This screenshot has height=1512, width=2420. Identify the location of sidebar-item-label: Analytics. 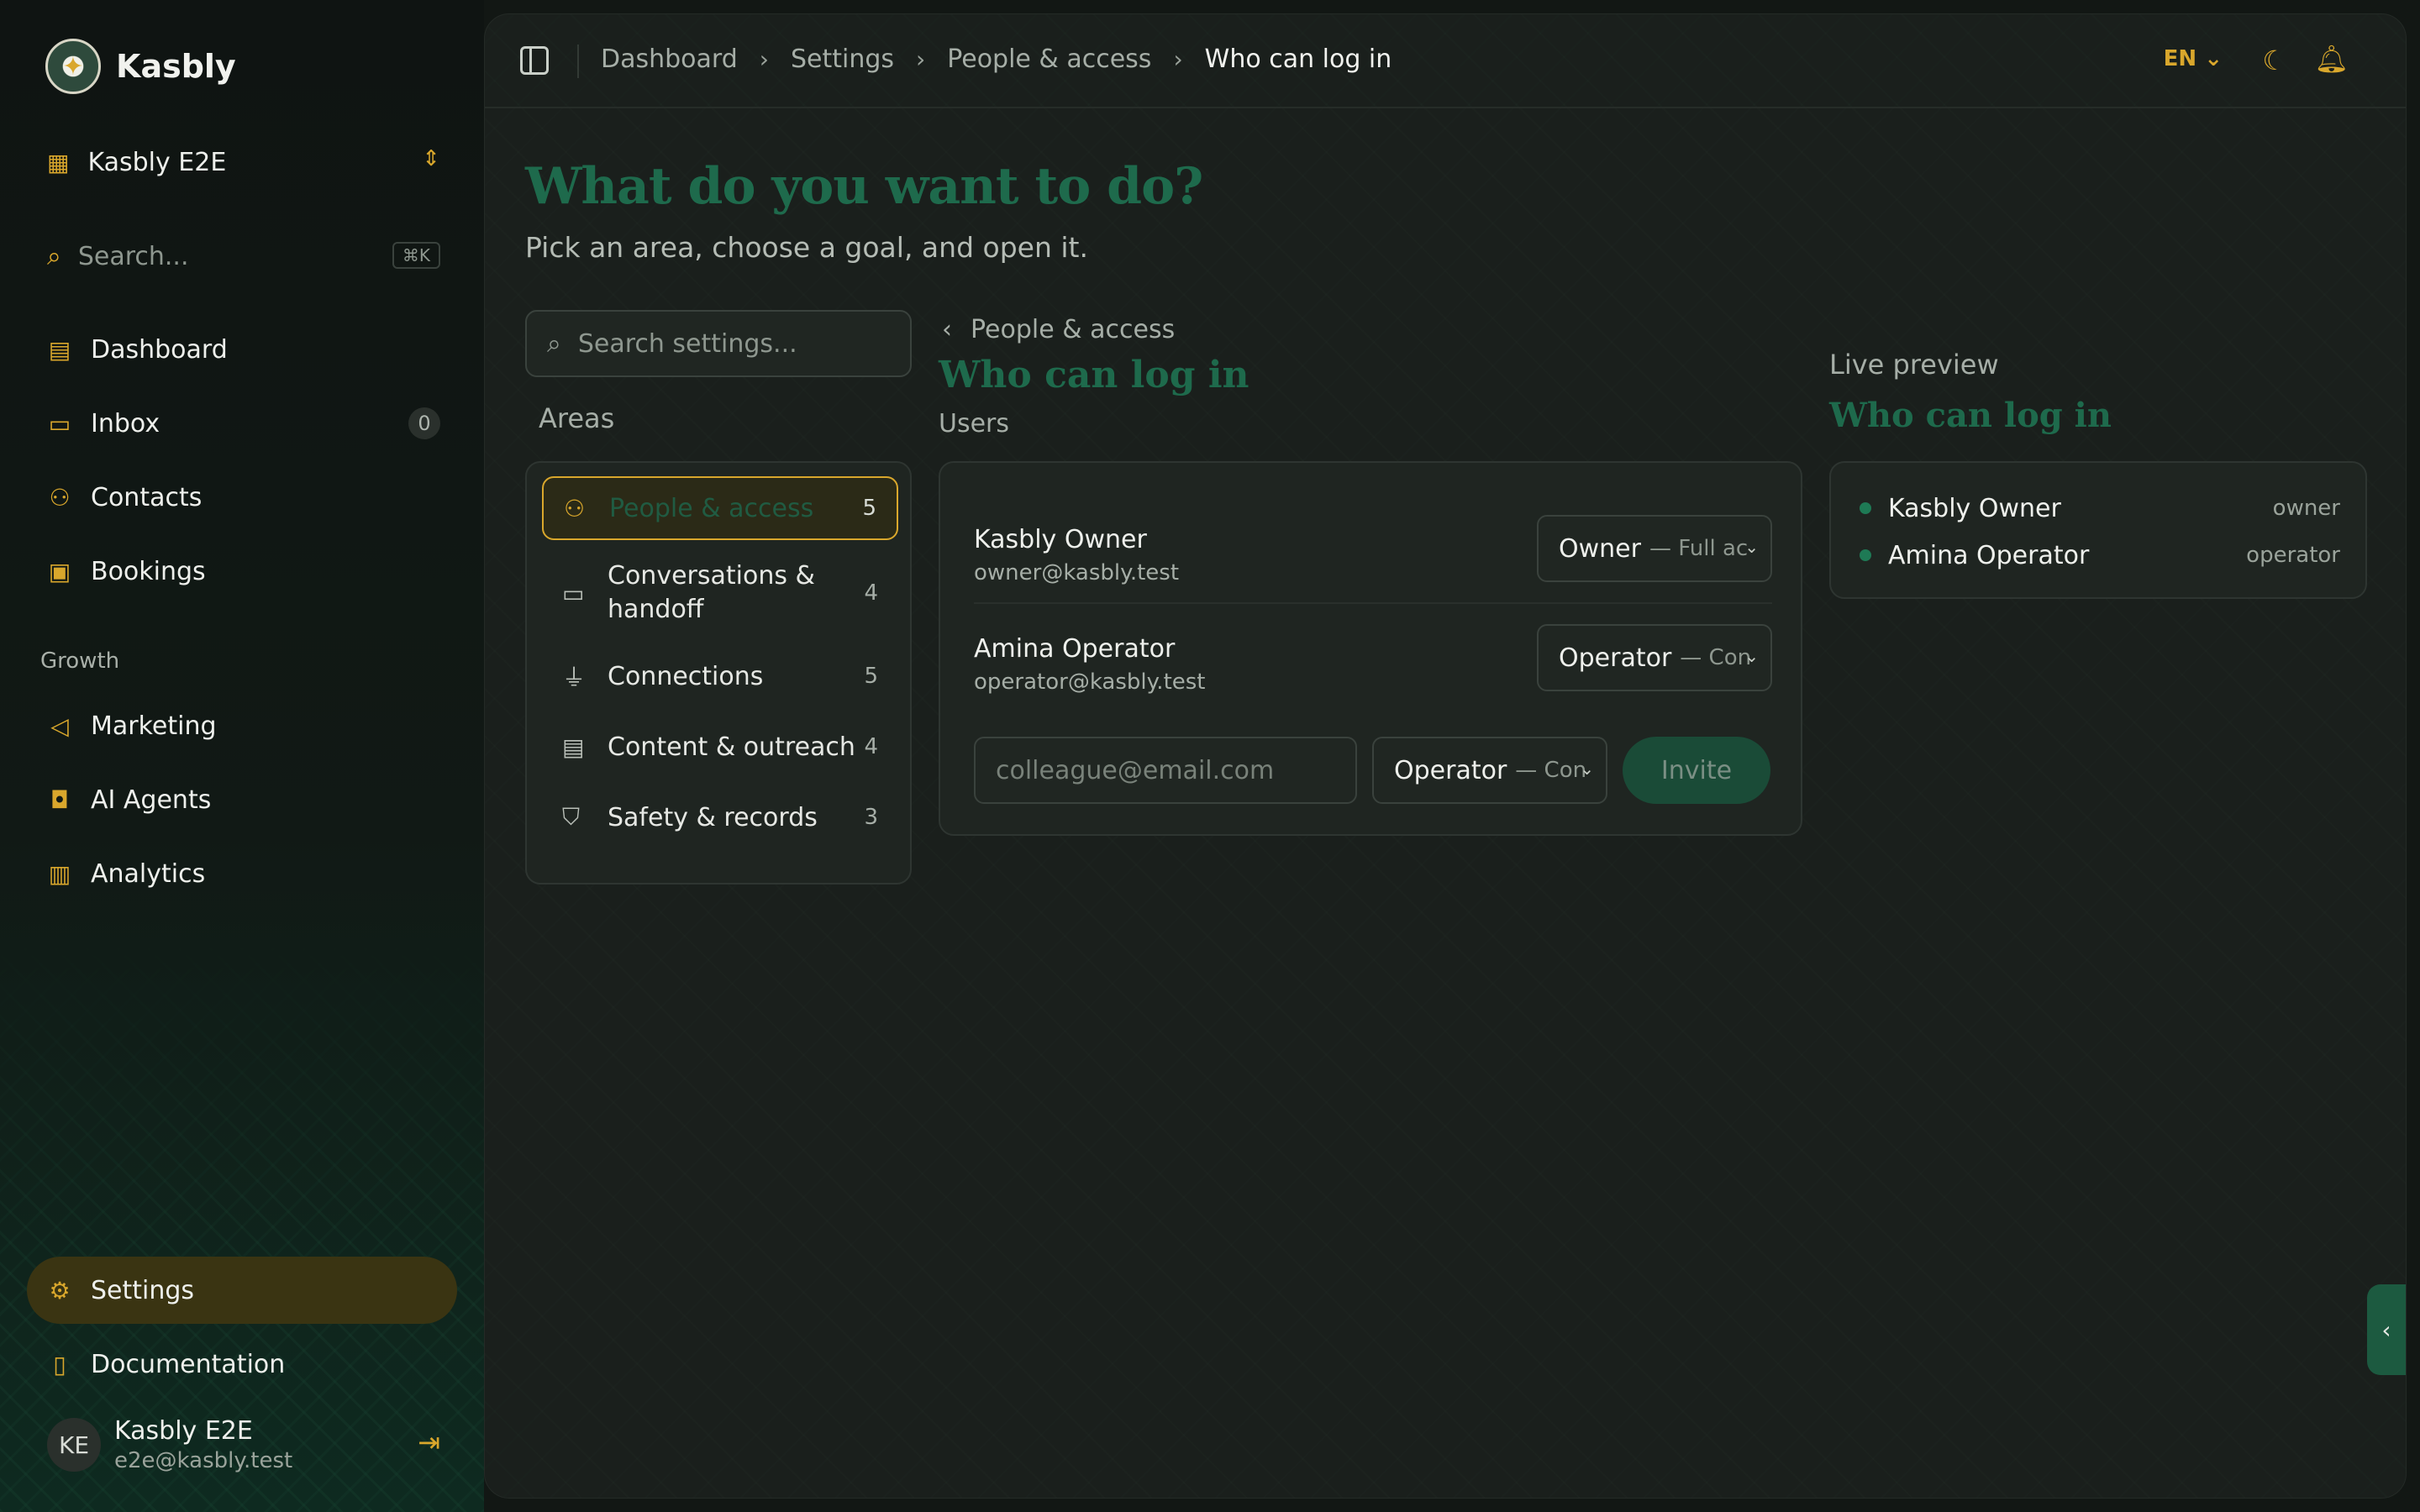
(148, 873).